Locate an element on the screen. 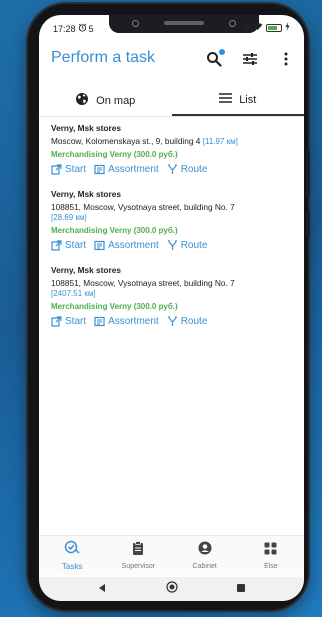 This screenshot has height=617, width=322. nav-supervisor: Supervisor is located at coordinates (138, 555).